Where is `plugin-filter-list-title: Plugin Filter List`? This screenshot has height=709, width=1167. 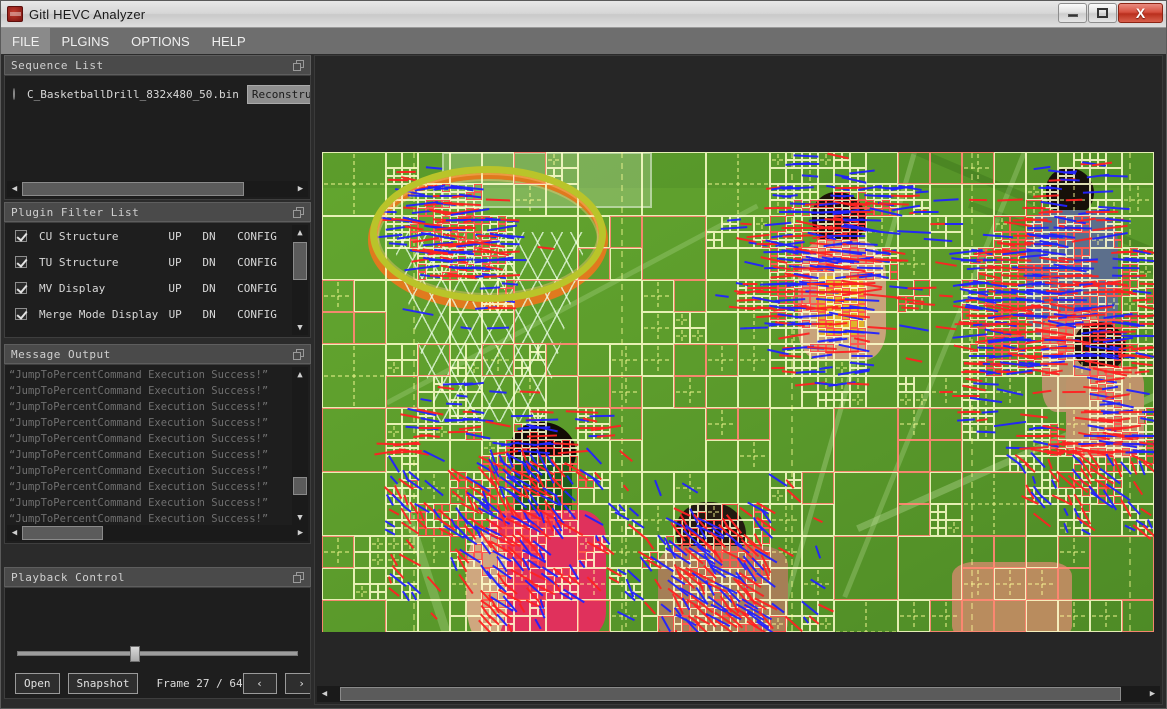 plugin-filter-list-title: Plugin Filter List is located at coordinates (75, 212).